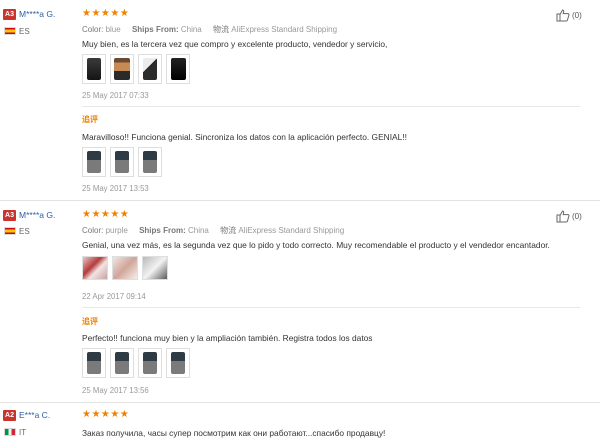 This screenshot has width=600, height=438. I want to click on followup-date: 25 May 2017 13:56, so click(115, 390).